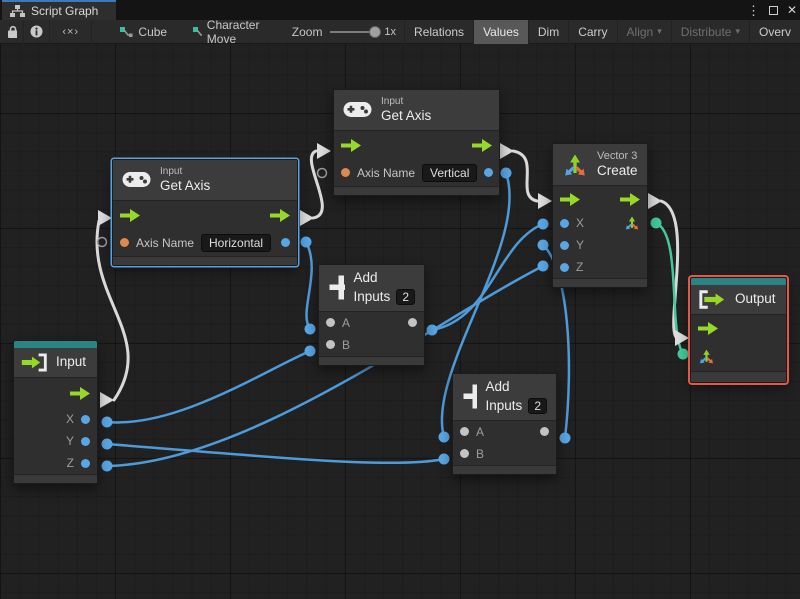  I want to click on node-add-2: Add Inputs 2 A B, so click(504, 424).